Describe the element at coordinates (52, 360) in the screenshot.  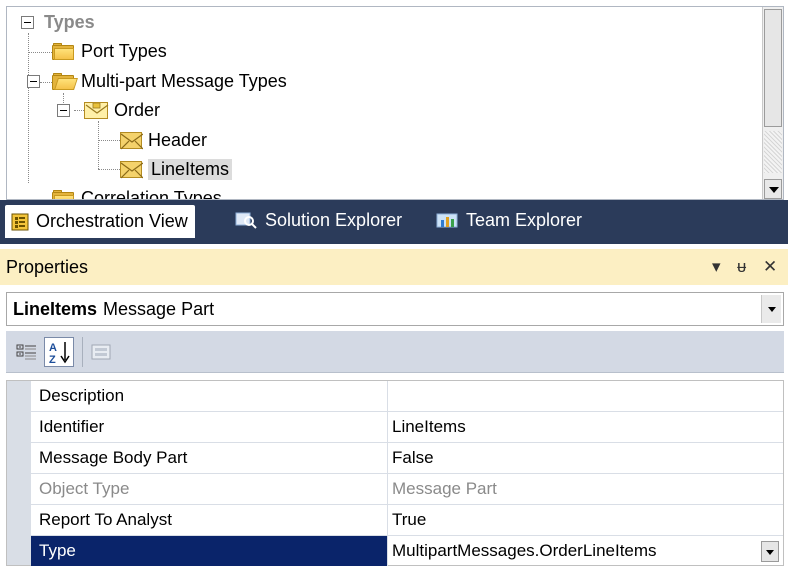
I see `svg-text: Z` at that location.